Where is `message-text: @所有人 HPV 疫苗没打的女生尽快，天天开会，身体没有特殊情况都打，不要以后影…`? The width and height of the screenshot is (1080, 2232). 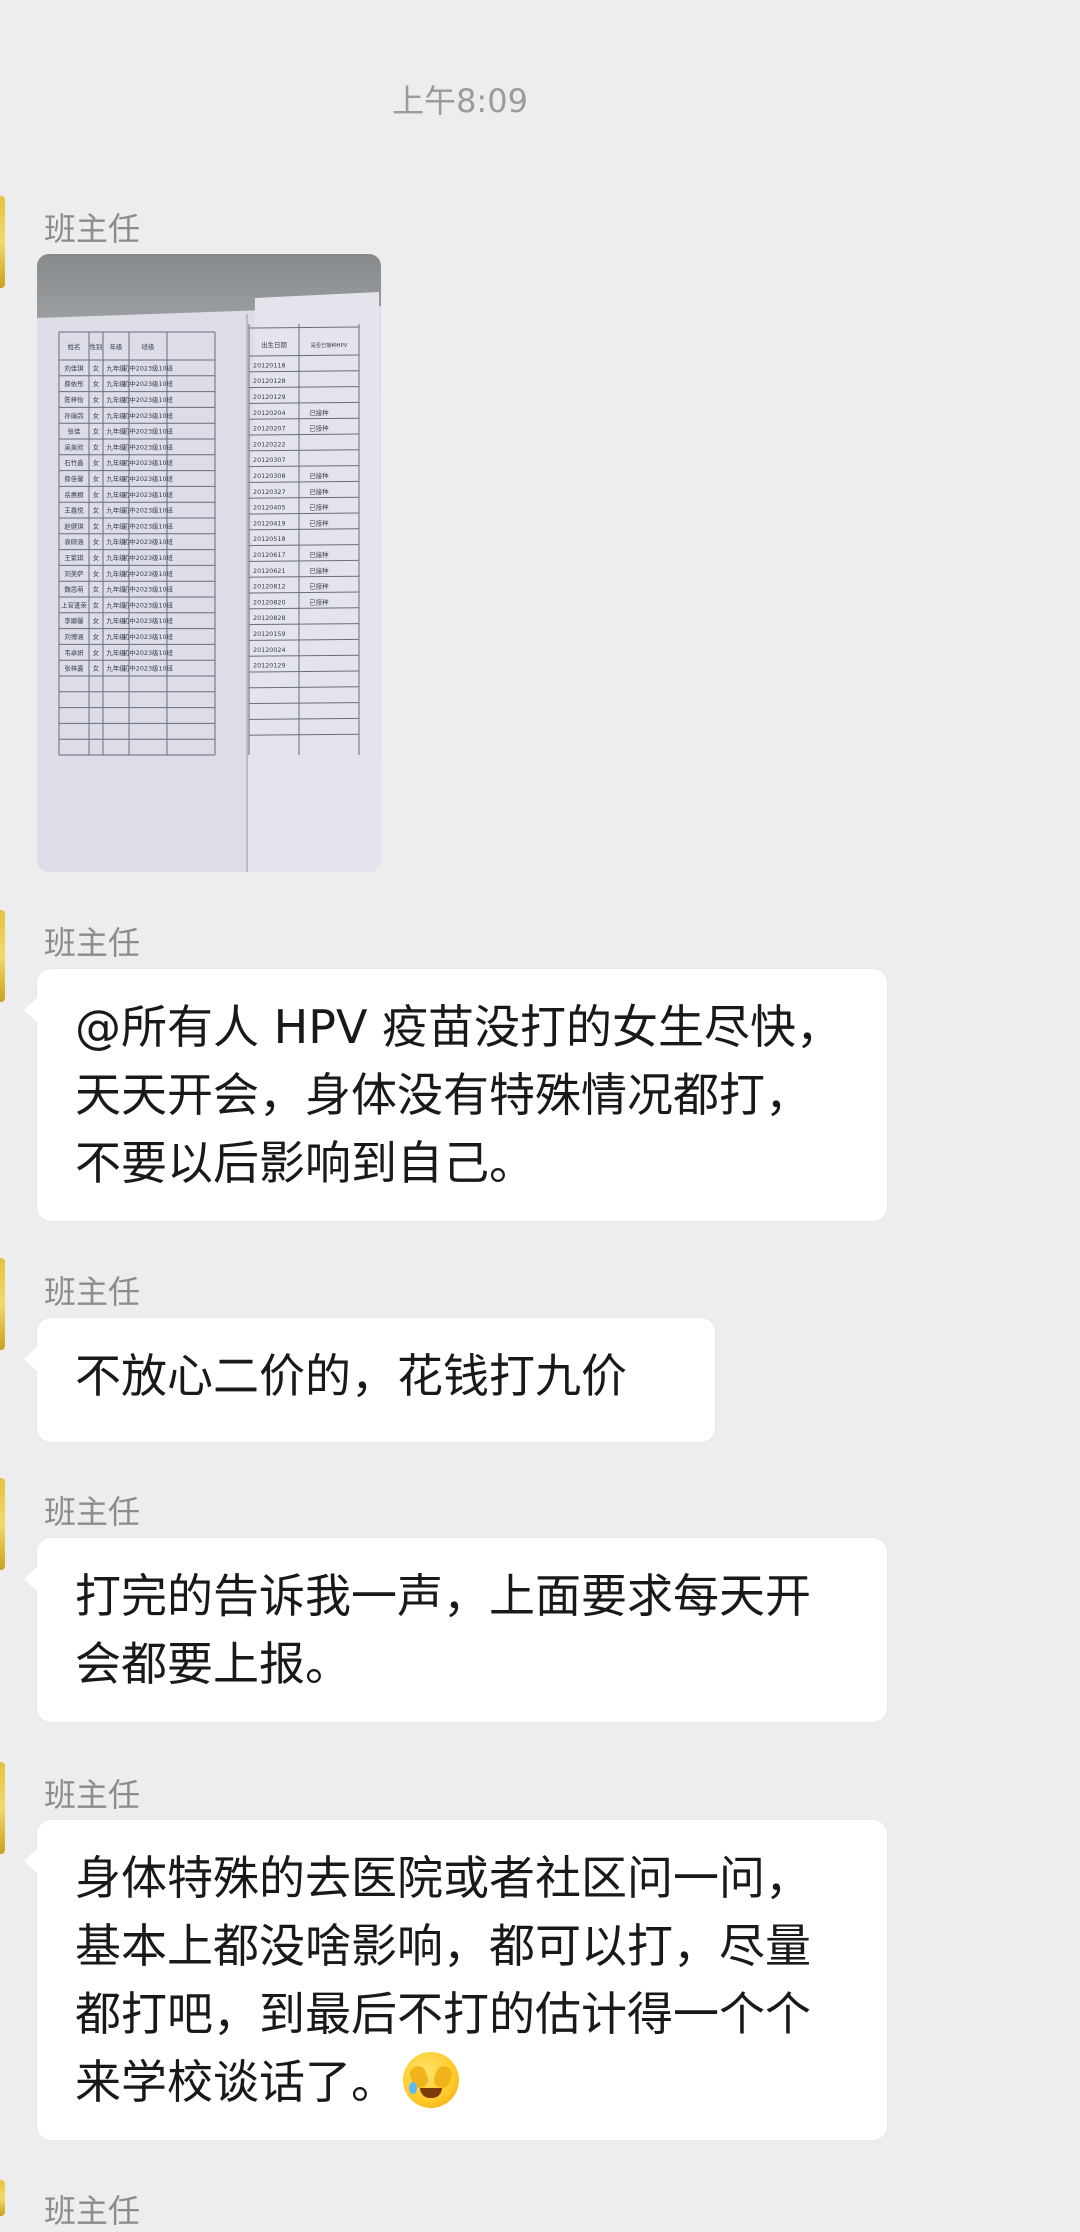
message-text: @所有人 HPV 疫苗没打的女生尽快，天天开会，身体没有特殊情况都打，不要以后影… is located at coordinates (459, 1095).